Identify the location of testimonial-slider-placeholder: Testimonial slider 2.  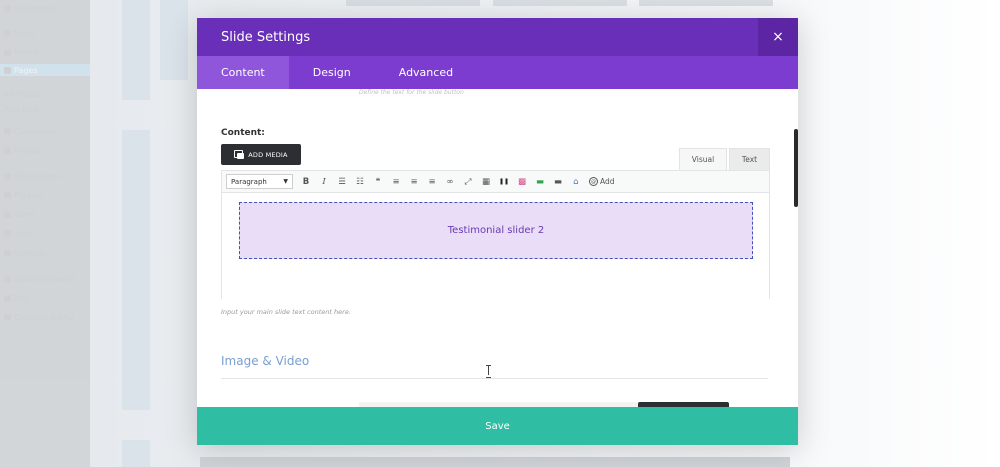
(496, 230).